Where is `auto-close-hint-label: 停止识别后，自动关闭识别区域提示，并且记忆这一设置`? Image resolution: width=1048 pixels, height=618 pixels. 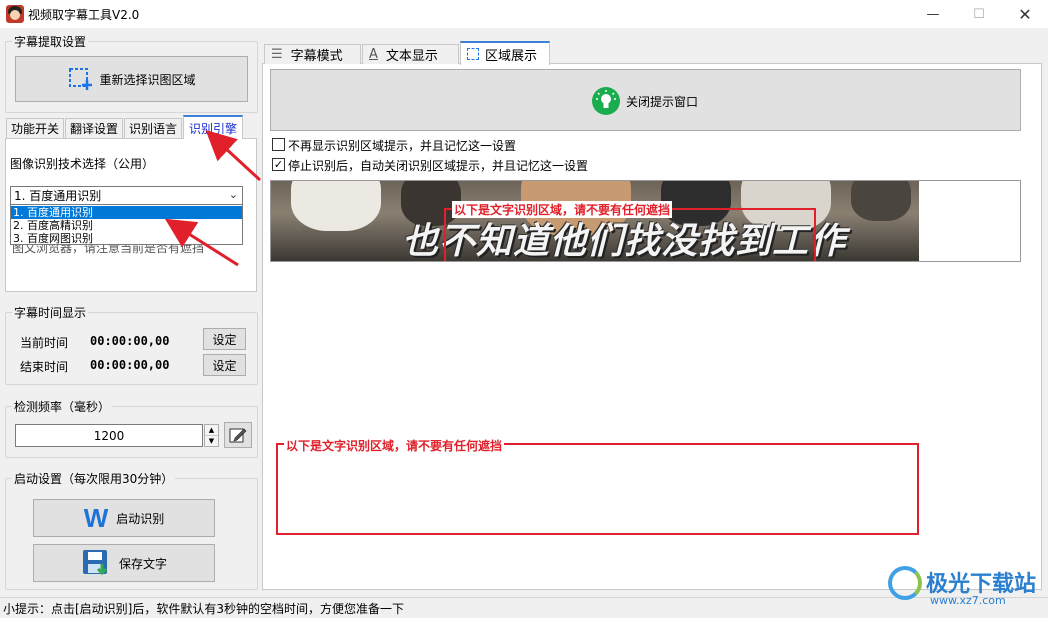 auto-close-hint-label: 停止识别后，自动关闭识别区域提示，并且记忆这一设置 is located at coordinates (438, 166).